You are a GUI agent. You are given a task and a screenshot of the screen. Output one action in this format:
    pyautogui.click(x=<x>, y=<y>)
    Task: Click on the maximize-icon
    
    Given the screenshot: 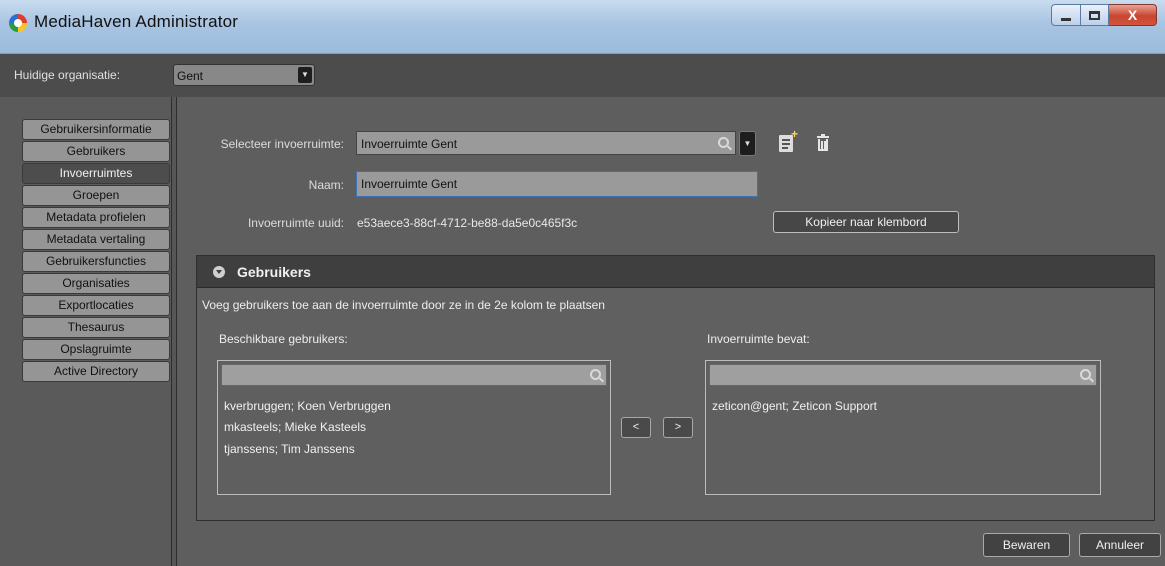 What is the action you would take?
    pyautogui.click(x=1094, y=15)
    